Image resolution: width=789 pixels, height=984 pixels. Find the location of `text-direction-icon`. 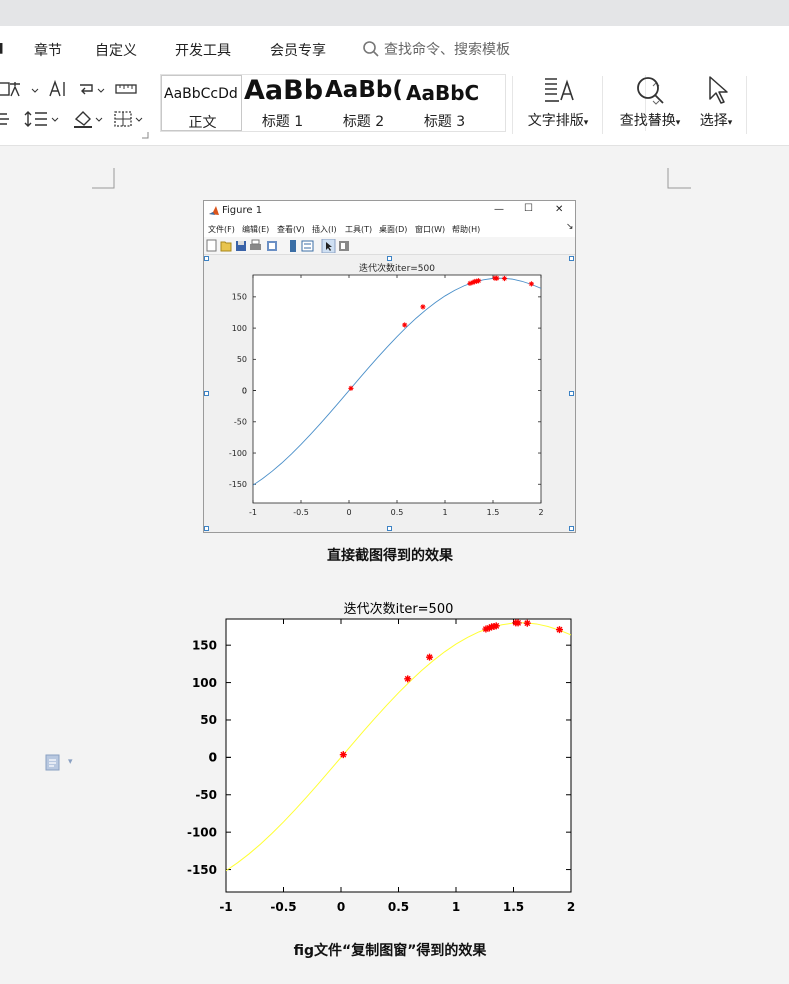

text-direction-icon is located at coordinates (58, 89).